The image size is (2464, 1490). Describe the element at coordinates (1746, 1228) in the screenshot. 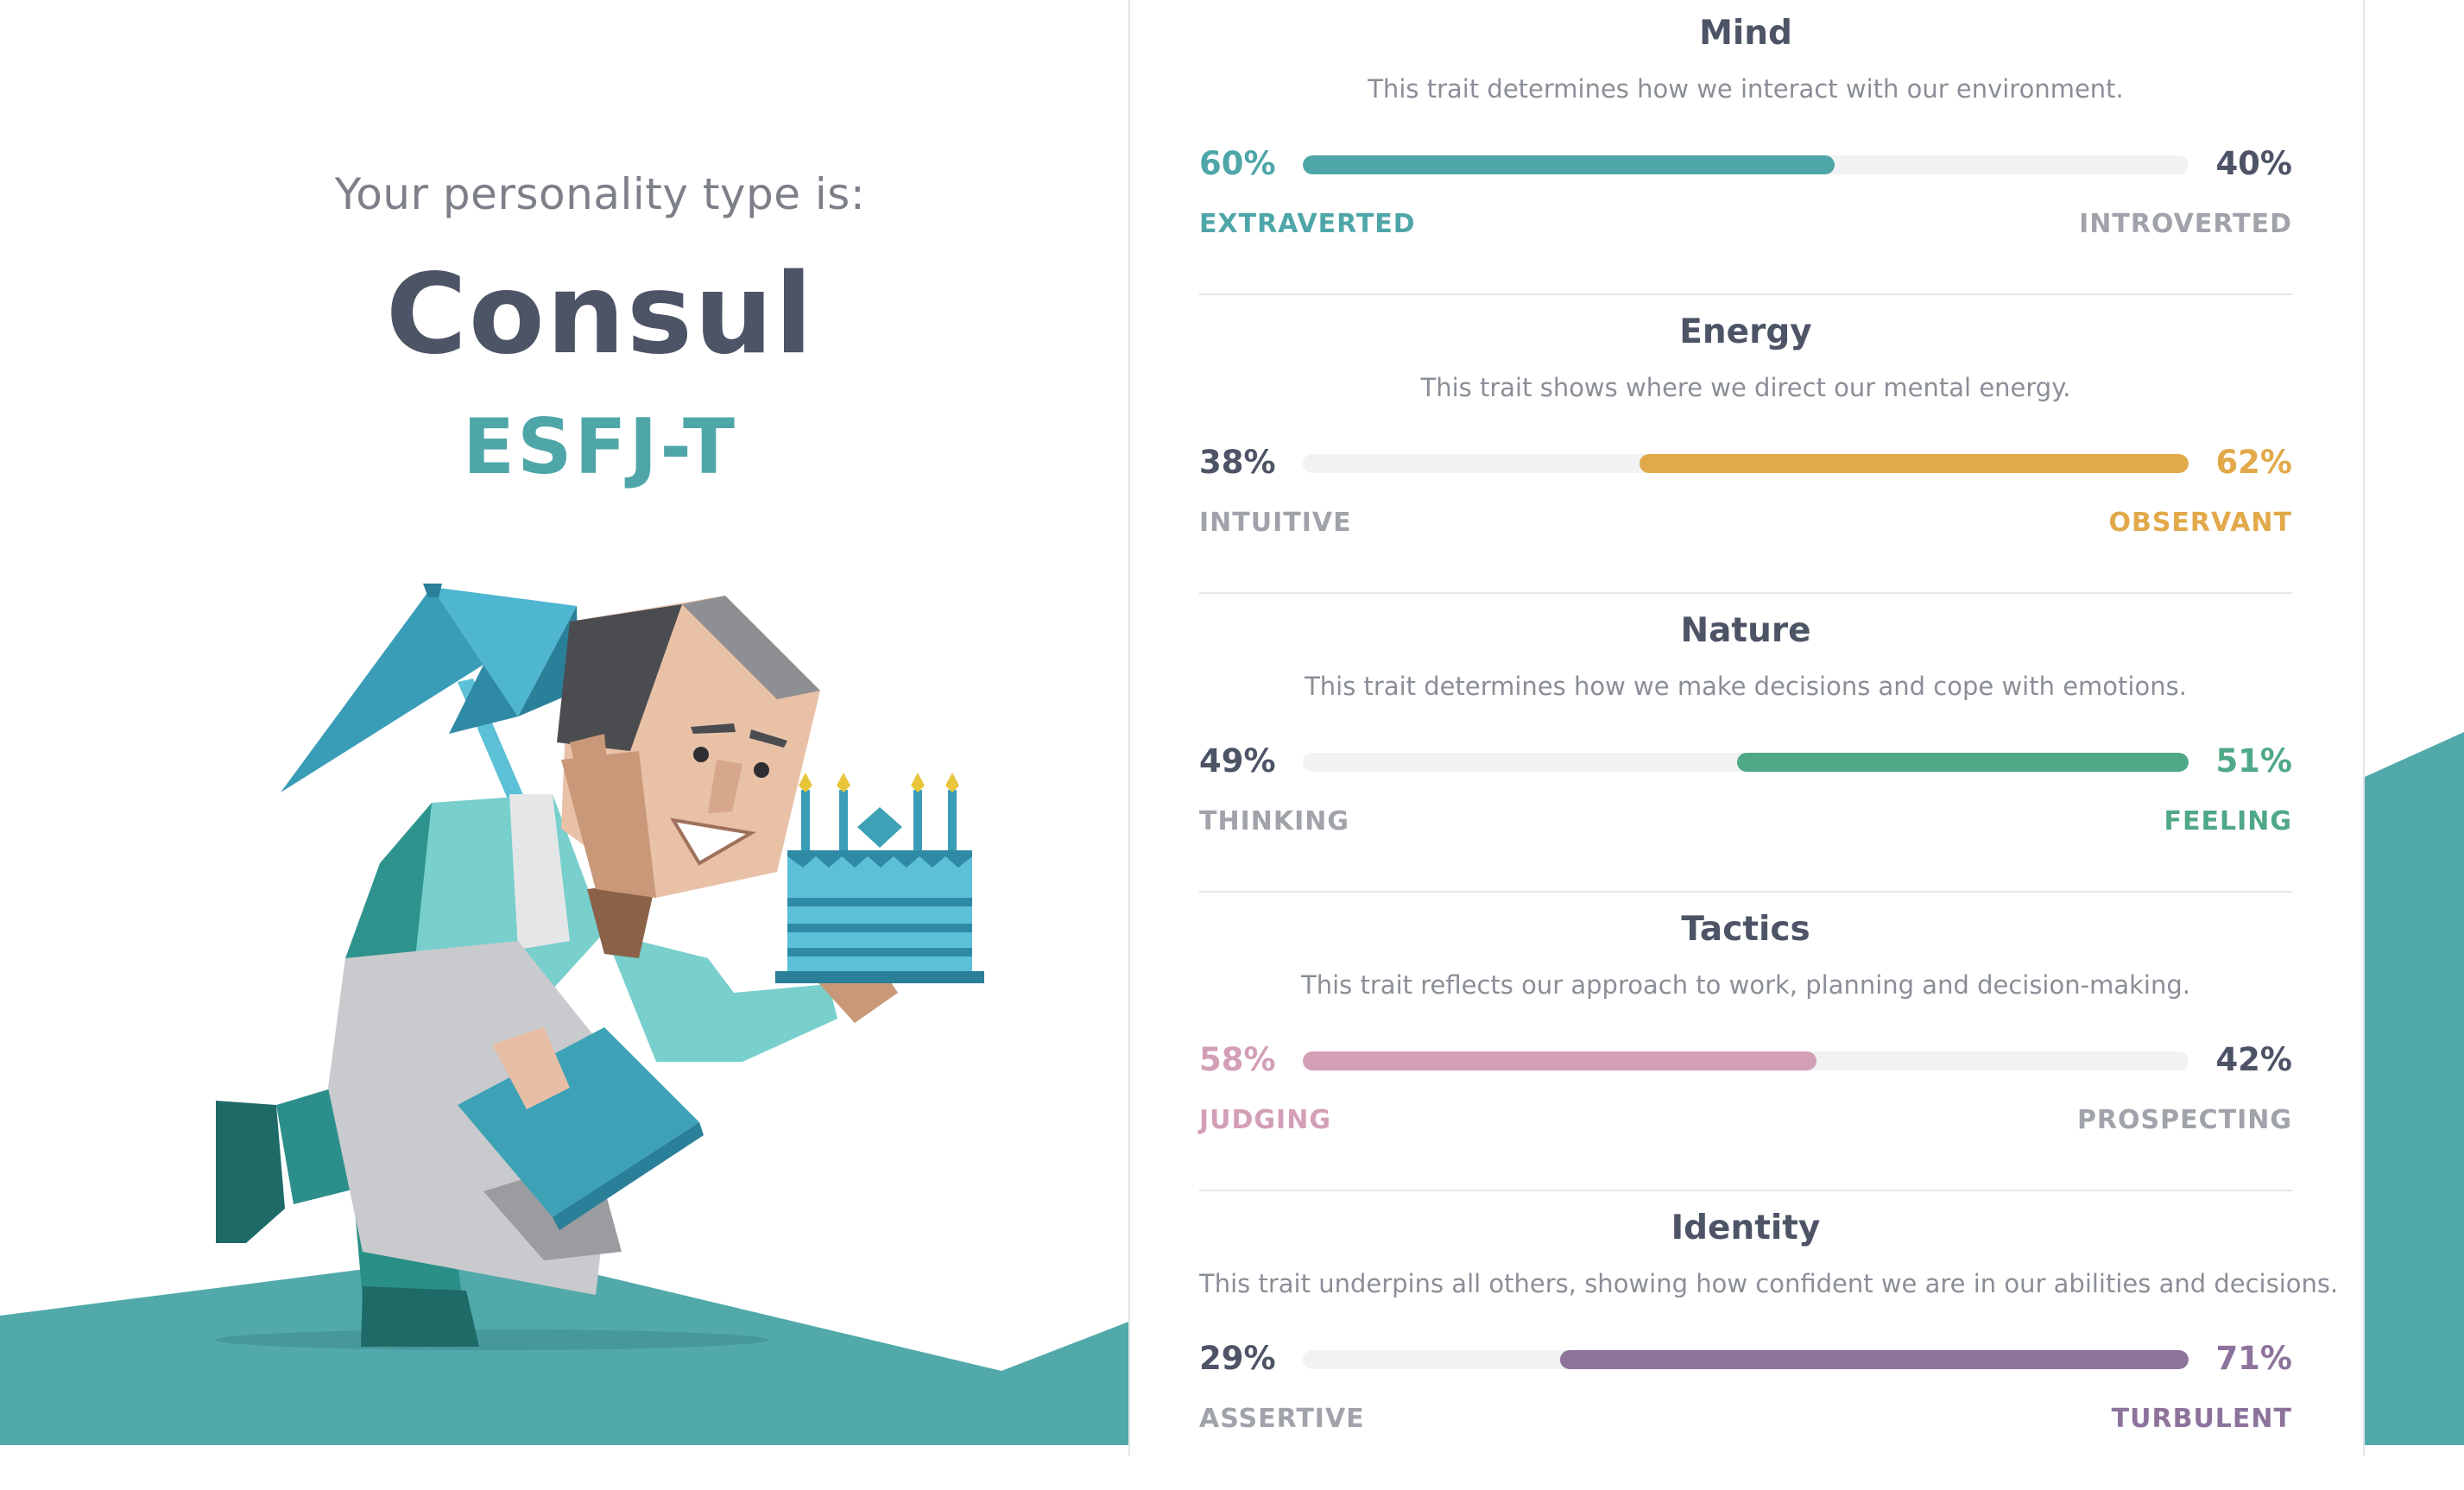

I see `trait-title: Identity` at that location.